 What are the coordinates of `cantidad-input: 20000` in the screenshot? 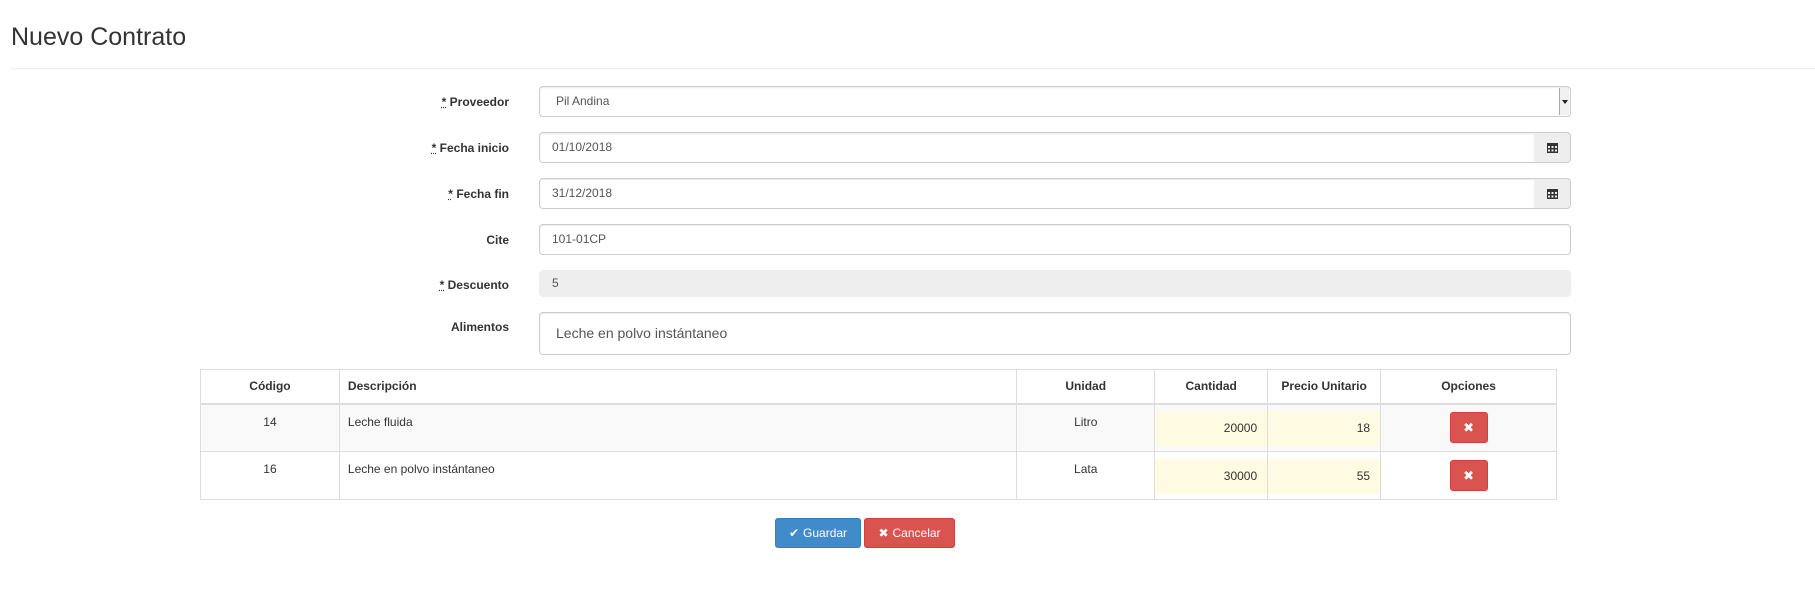 It's located at (1211, 428).